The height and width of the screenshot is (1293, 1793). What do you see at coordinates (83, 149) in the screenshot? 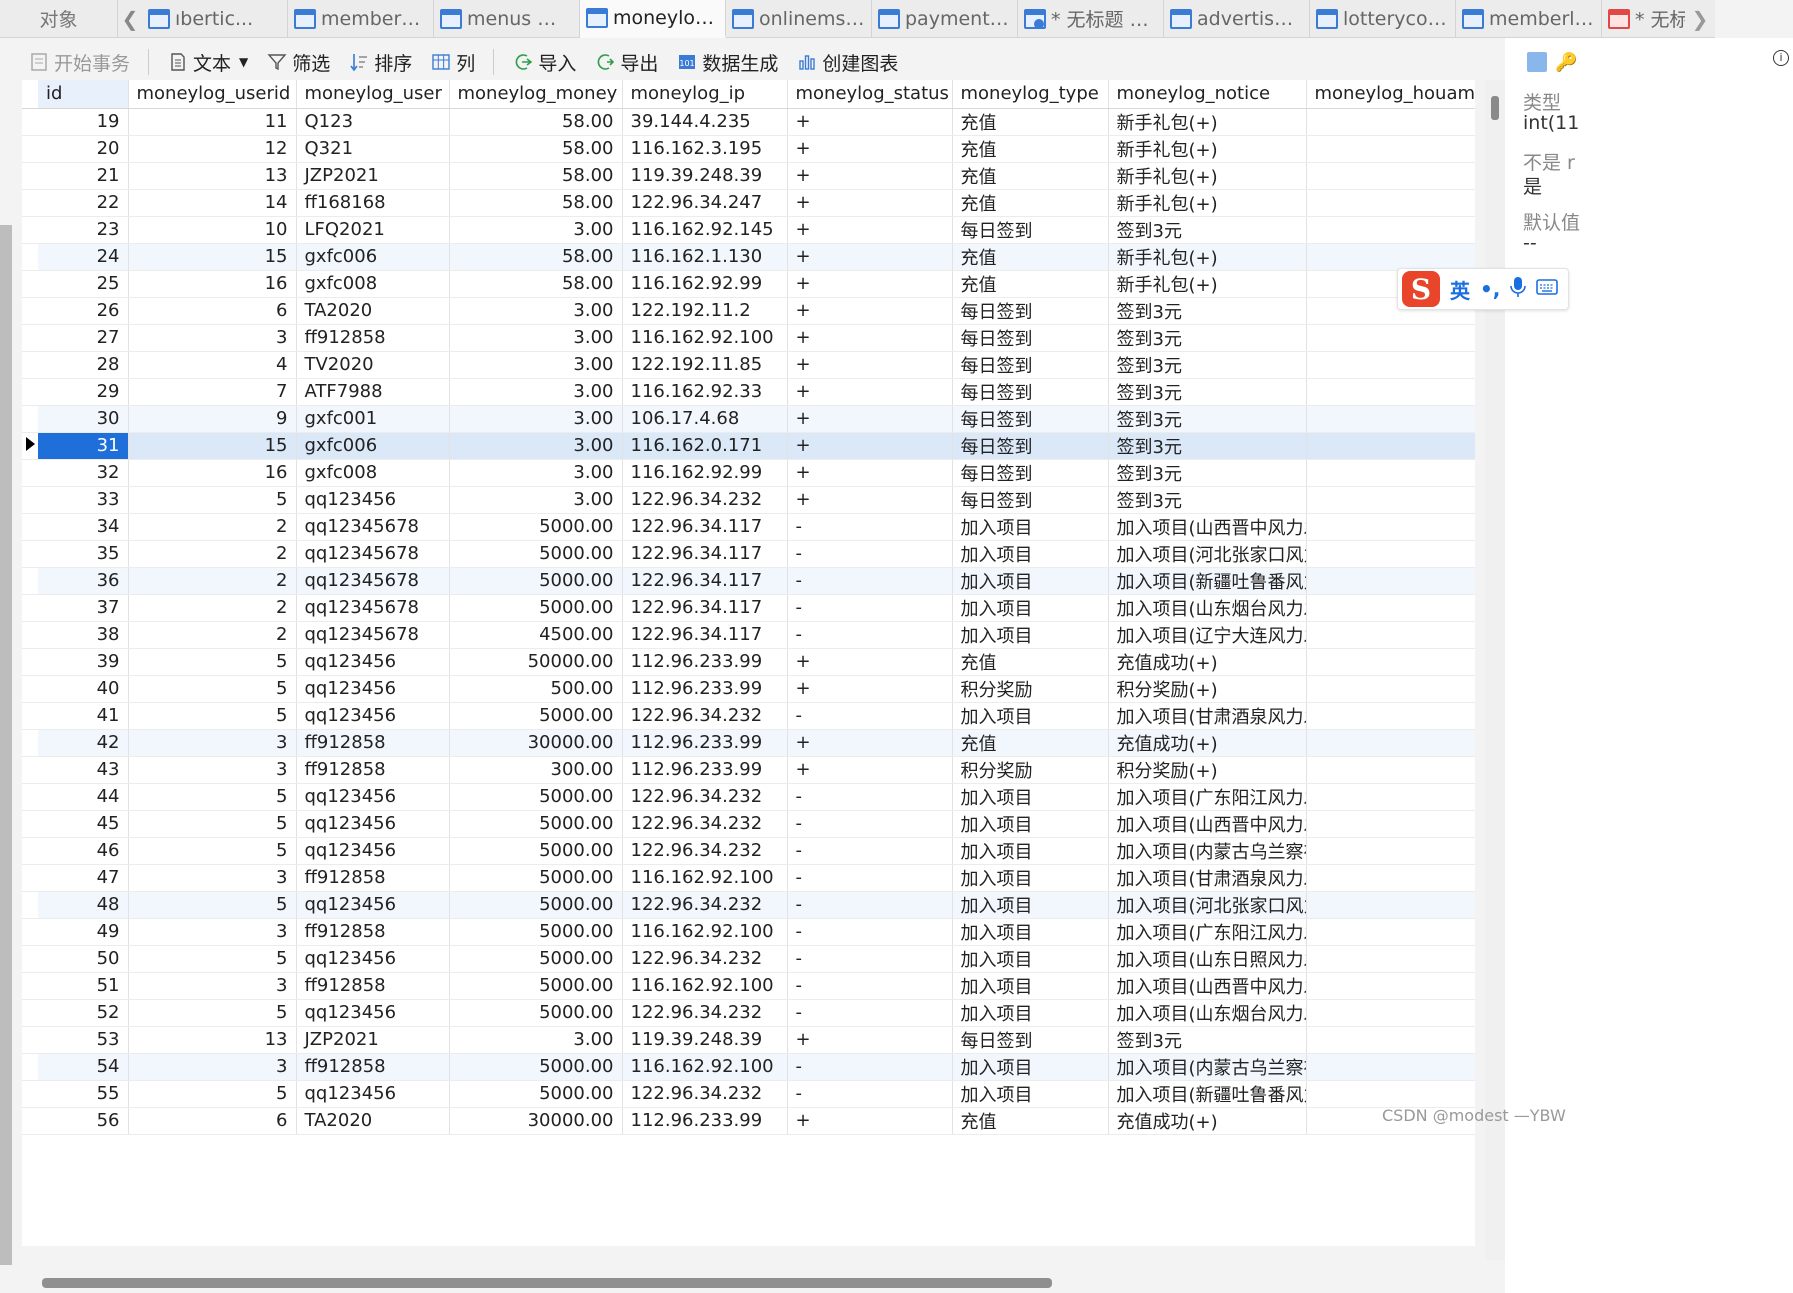
I see `cell-id: 20` at bounding box center [83, 149].